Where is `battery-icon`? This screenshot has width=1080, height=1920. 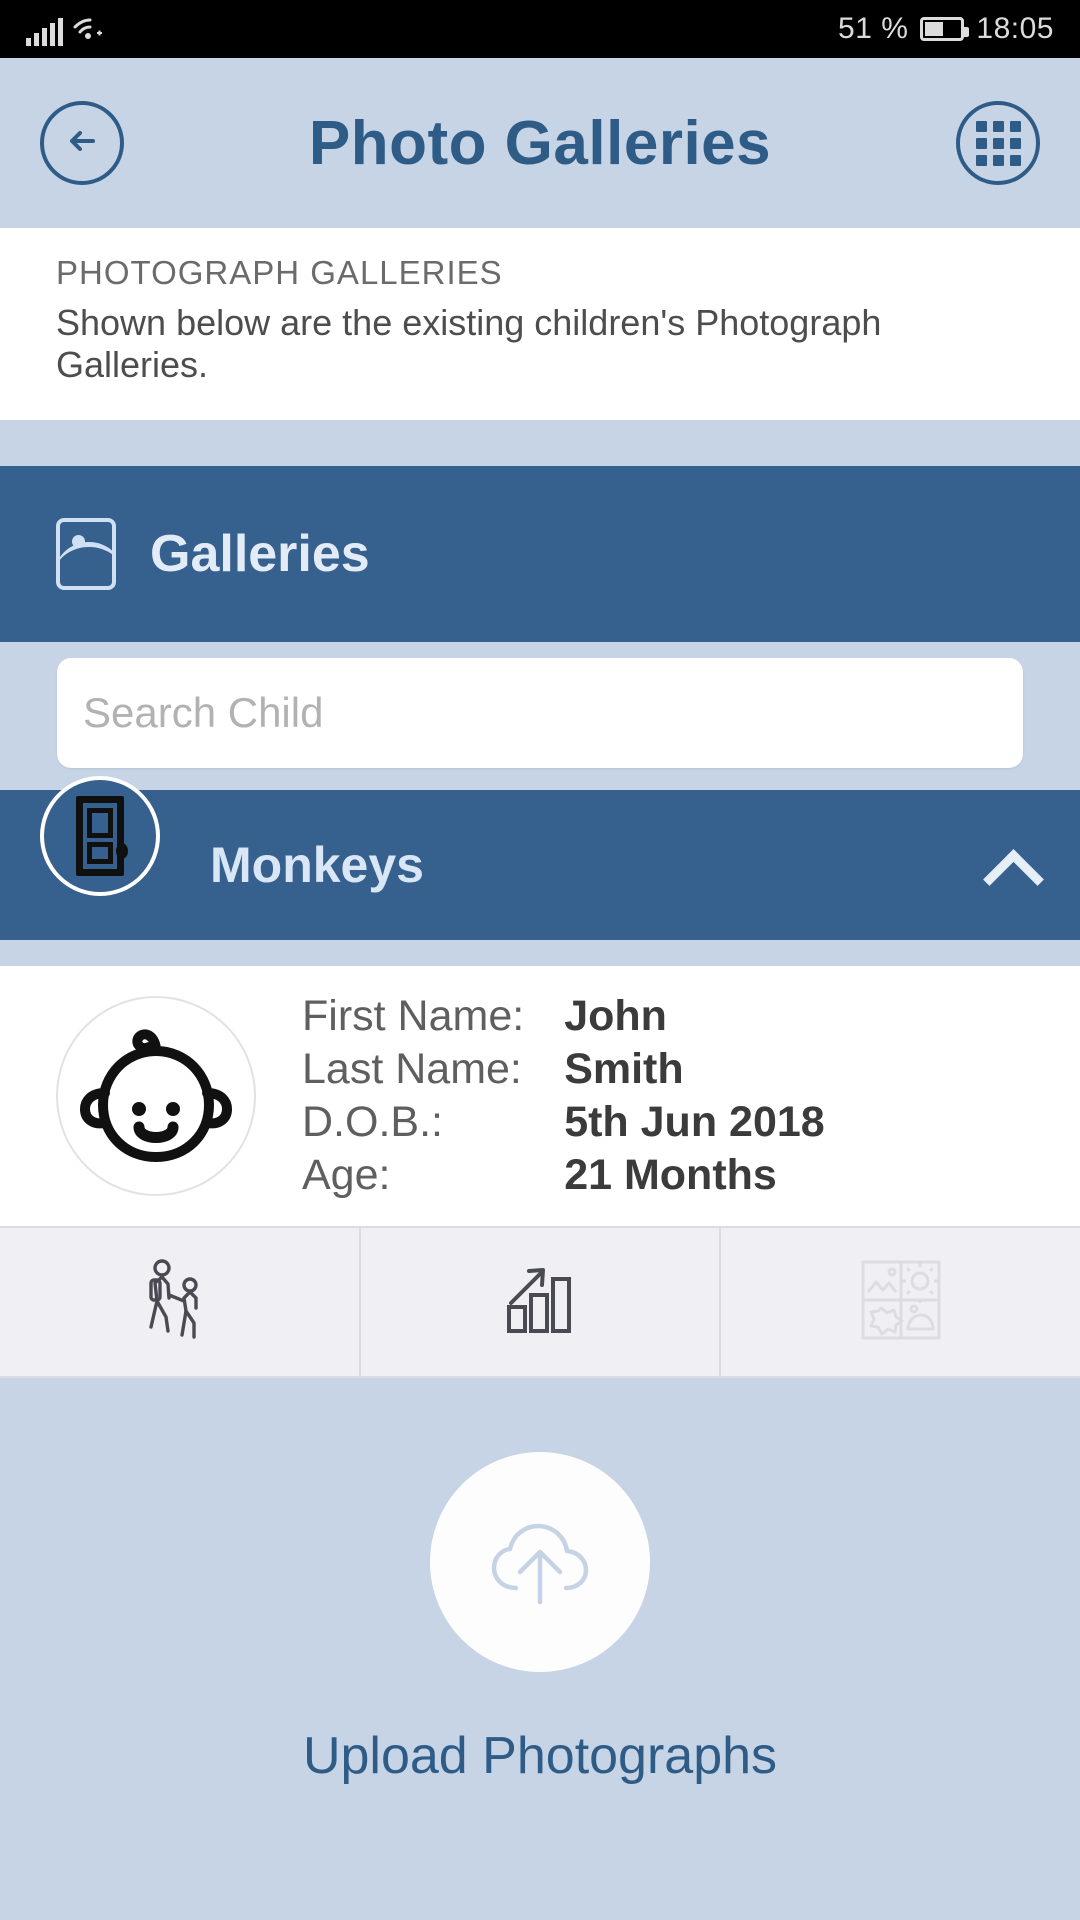
battery-icon is located at coordinates (945, 29).